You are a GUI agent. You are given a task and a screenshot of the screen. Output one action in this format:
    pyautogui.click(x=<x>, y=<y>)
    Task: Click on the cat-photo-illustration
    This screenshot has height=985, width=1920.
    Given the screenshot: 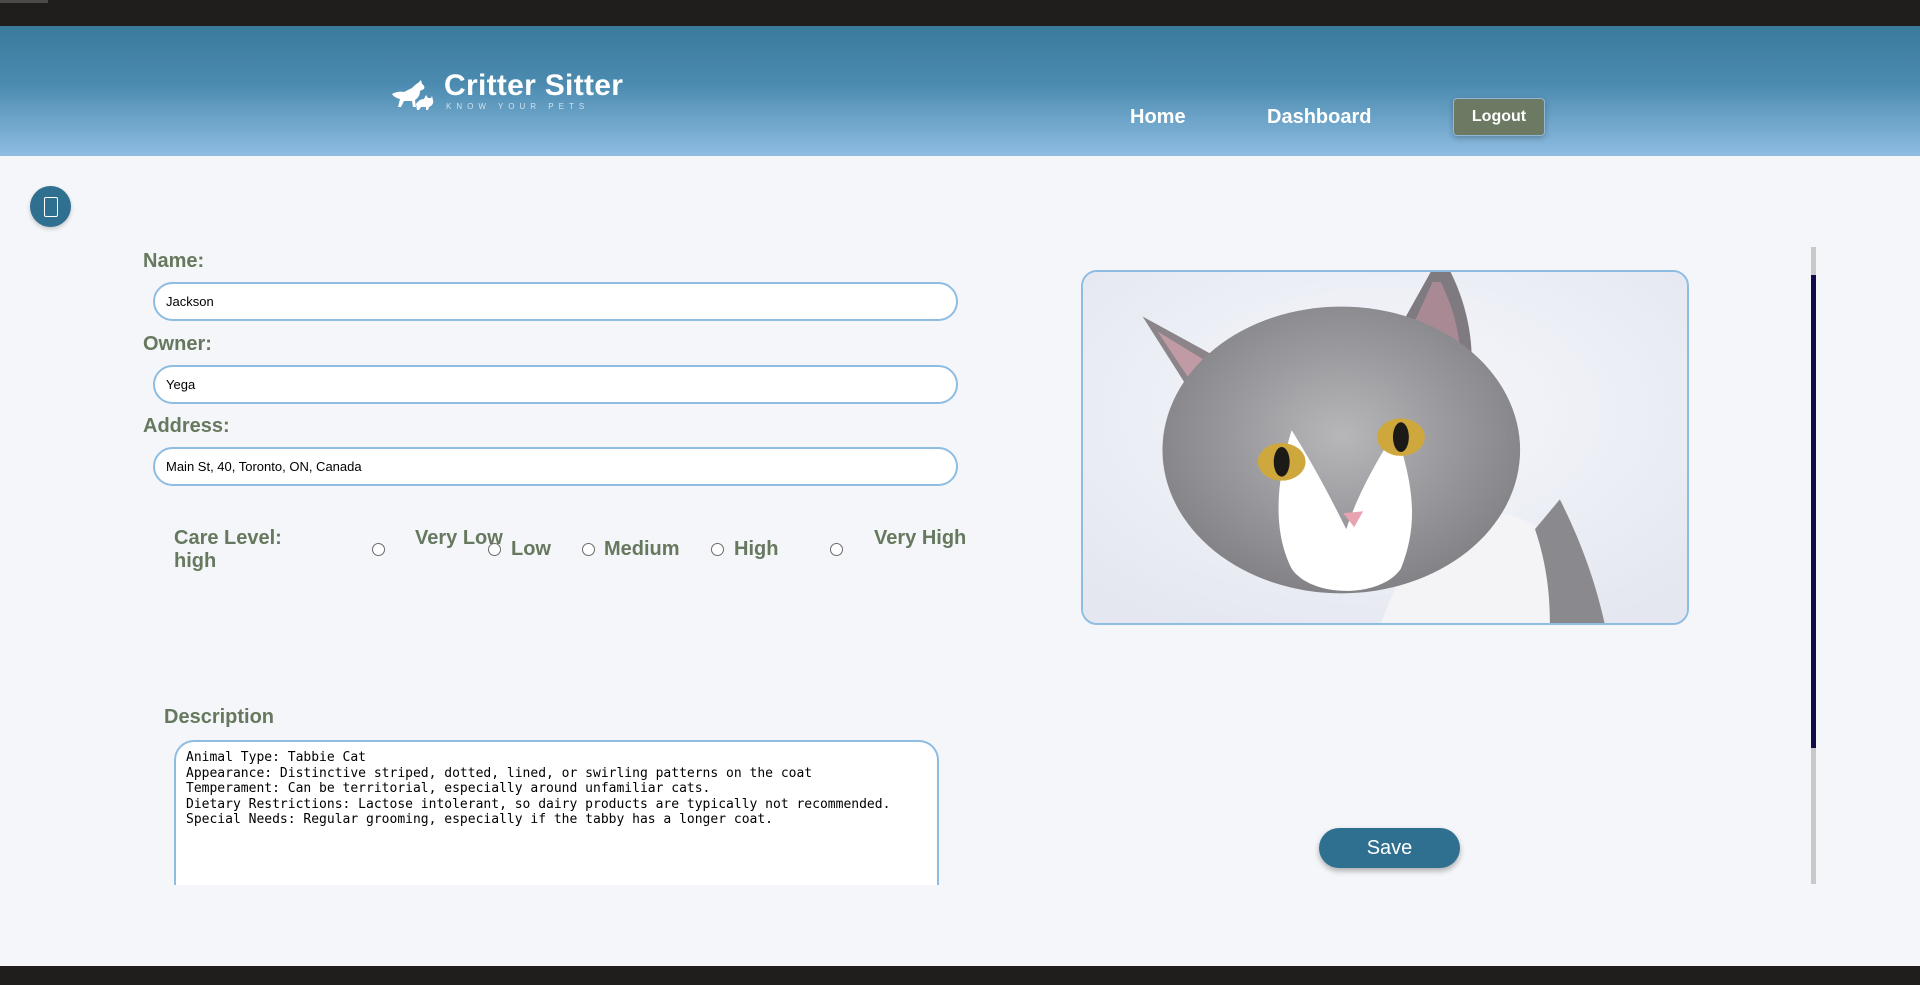 What is the action you would take?
    pyautogui.click(x=1385, y=447)
    